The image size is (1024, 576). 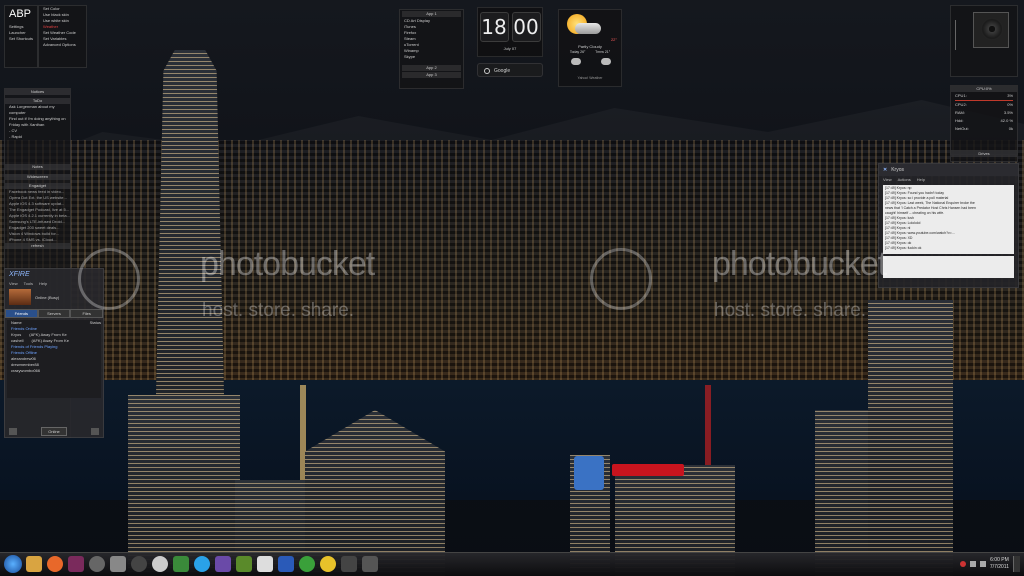 I want to click on steam-tray-icon, so click(x=370, y=564).